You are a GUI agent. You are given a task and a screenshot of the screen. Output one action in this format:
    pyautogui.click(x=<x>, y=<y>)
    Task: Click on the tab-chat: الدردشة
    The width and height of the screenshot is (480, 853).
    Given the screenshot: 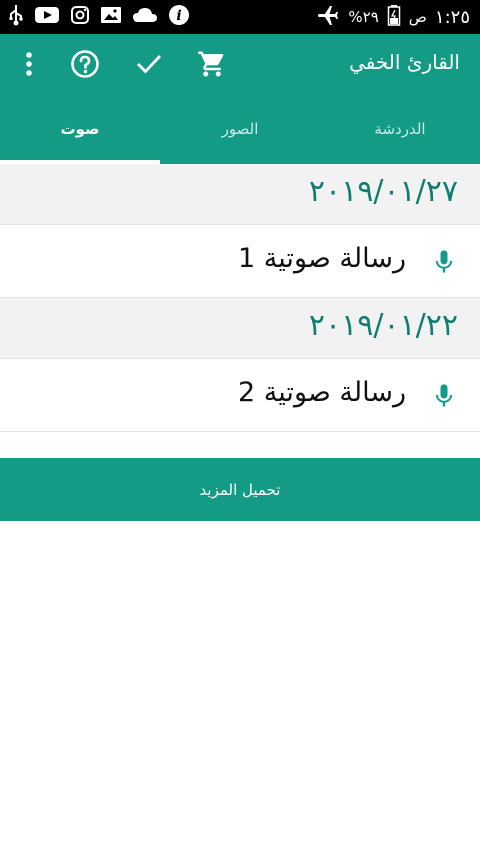 What is the action you would take?
    pyautogui.click(x=400, y=129)
    